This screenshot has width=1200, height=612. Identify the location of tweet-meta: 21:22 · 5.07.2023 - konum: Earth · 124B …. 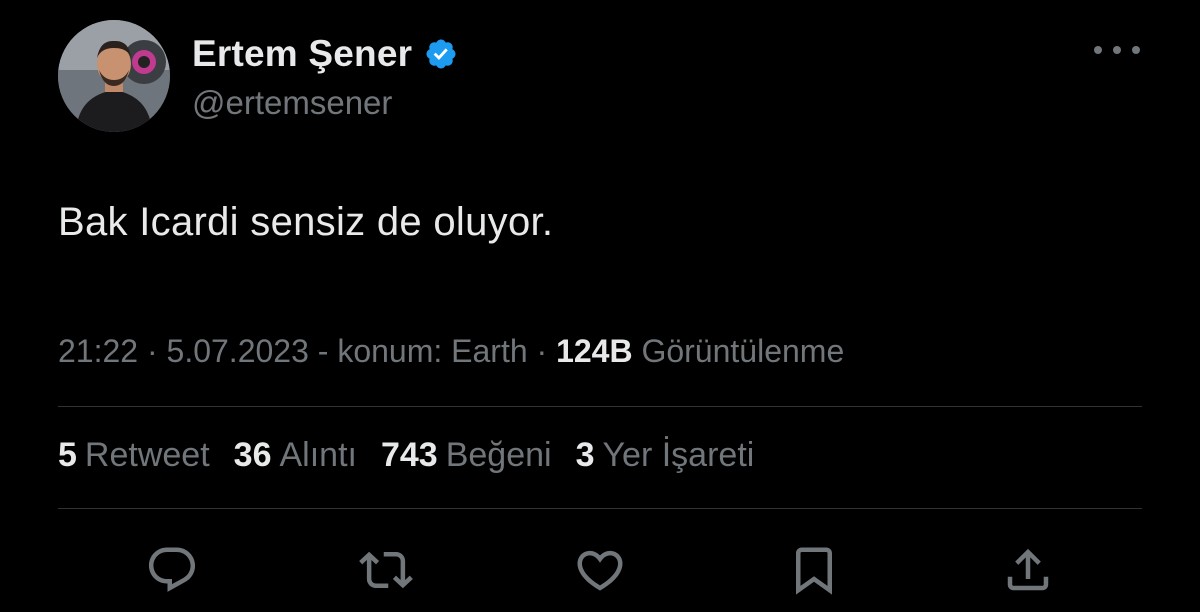
(451, 351).